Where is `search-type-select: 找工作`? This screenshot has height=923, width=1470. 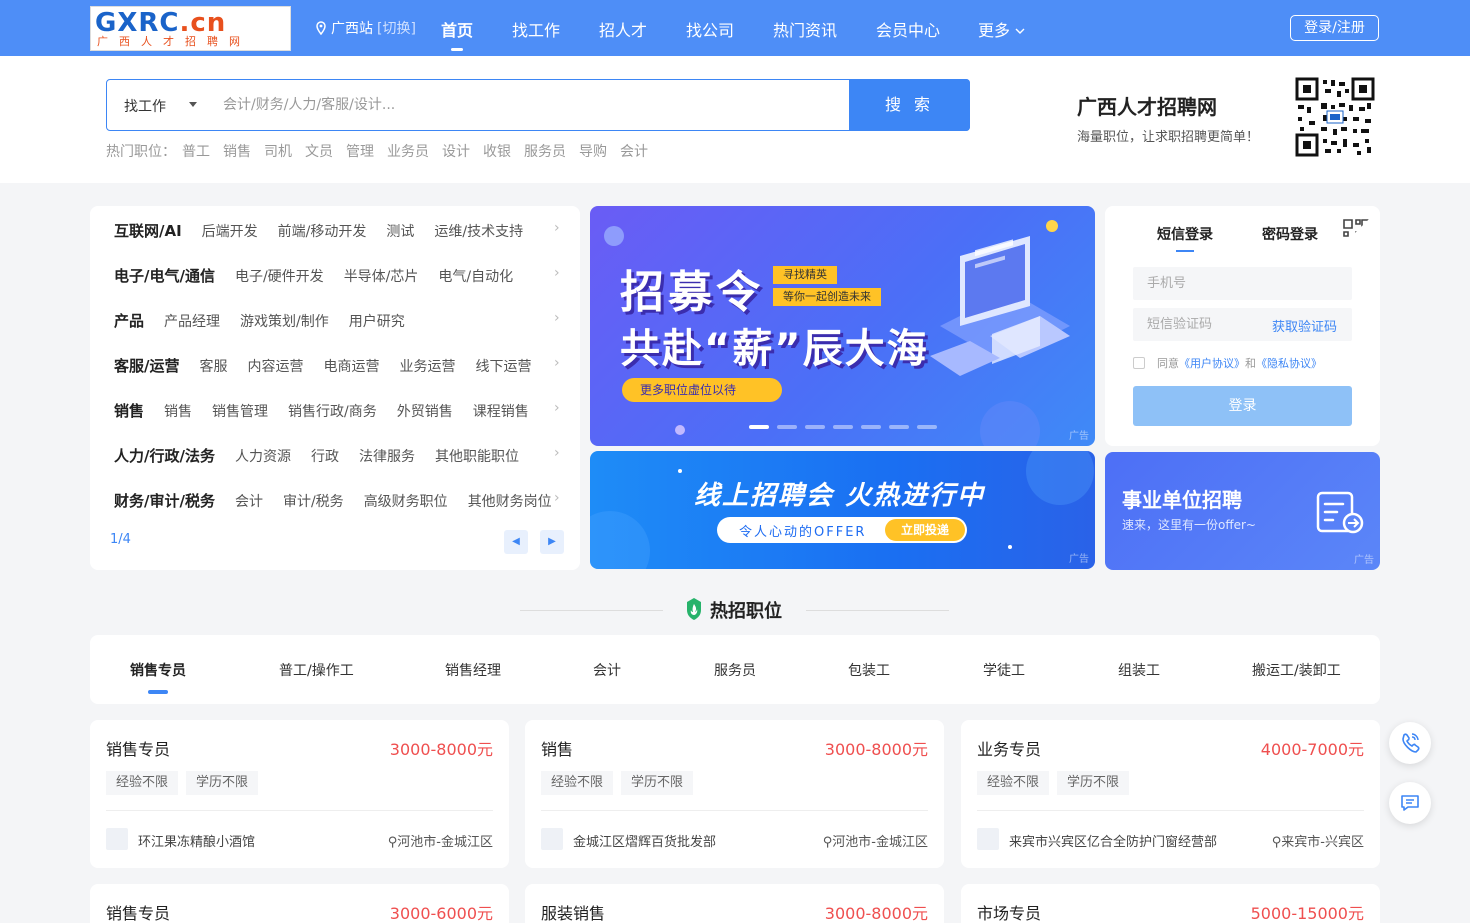 search-type-select: 找工作 is located at coordinates (145, 106).